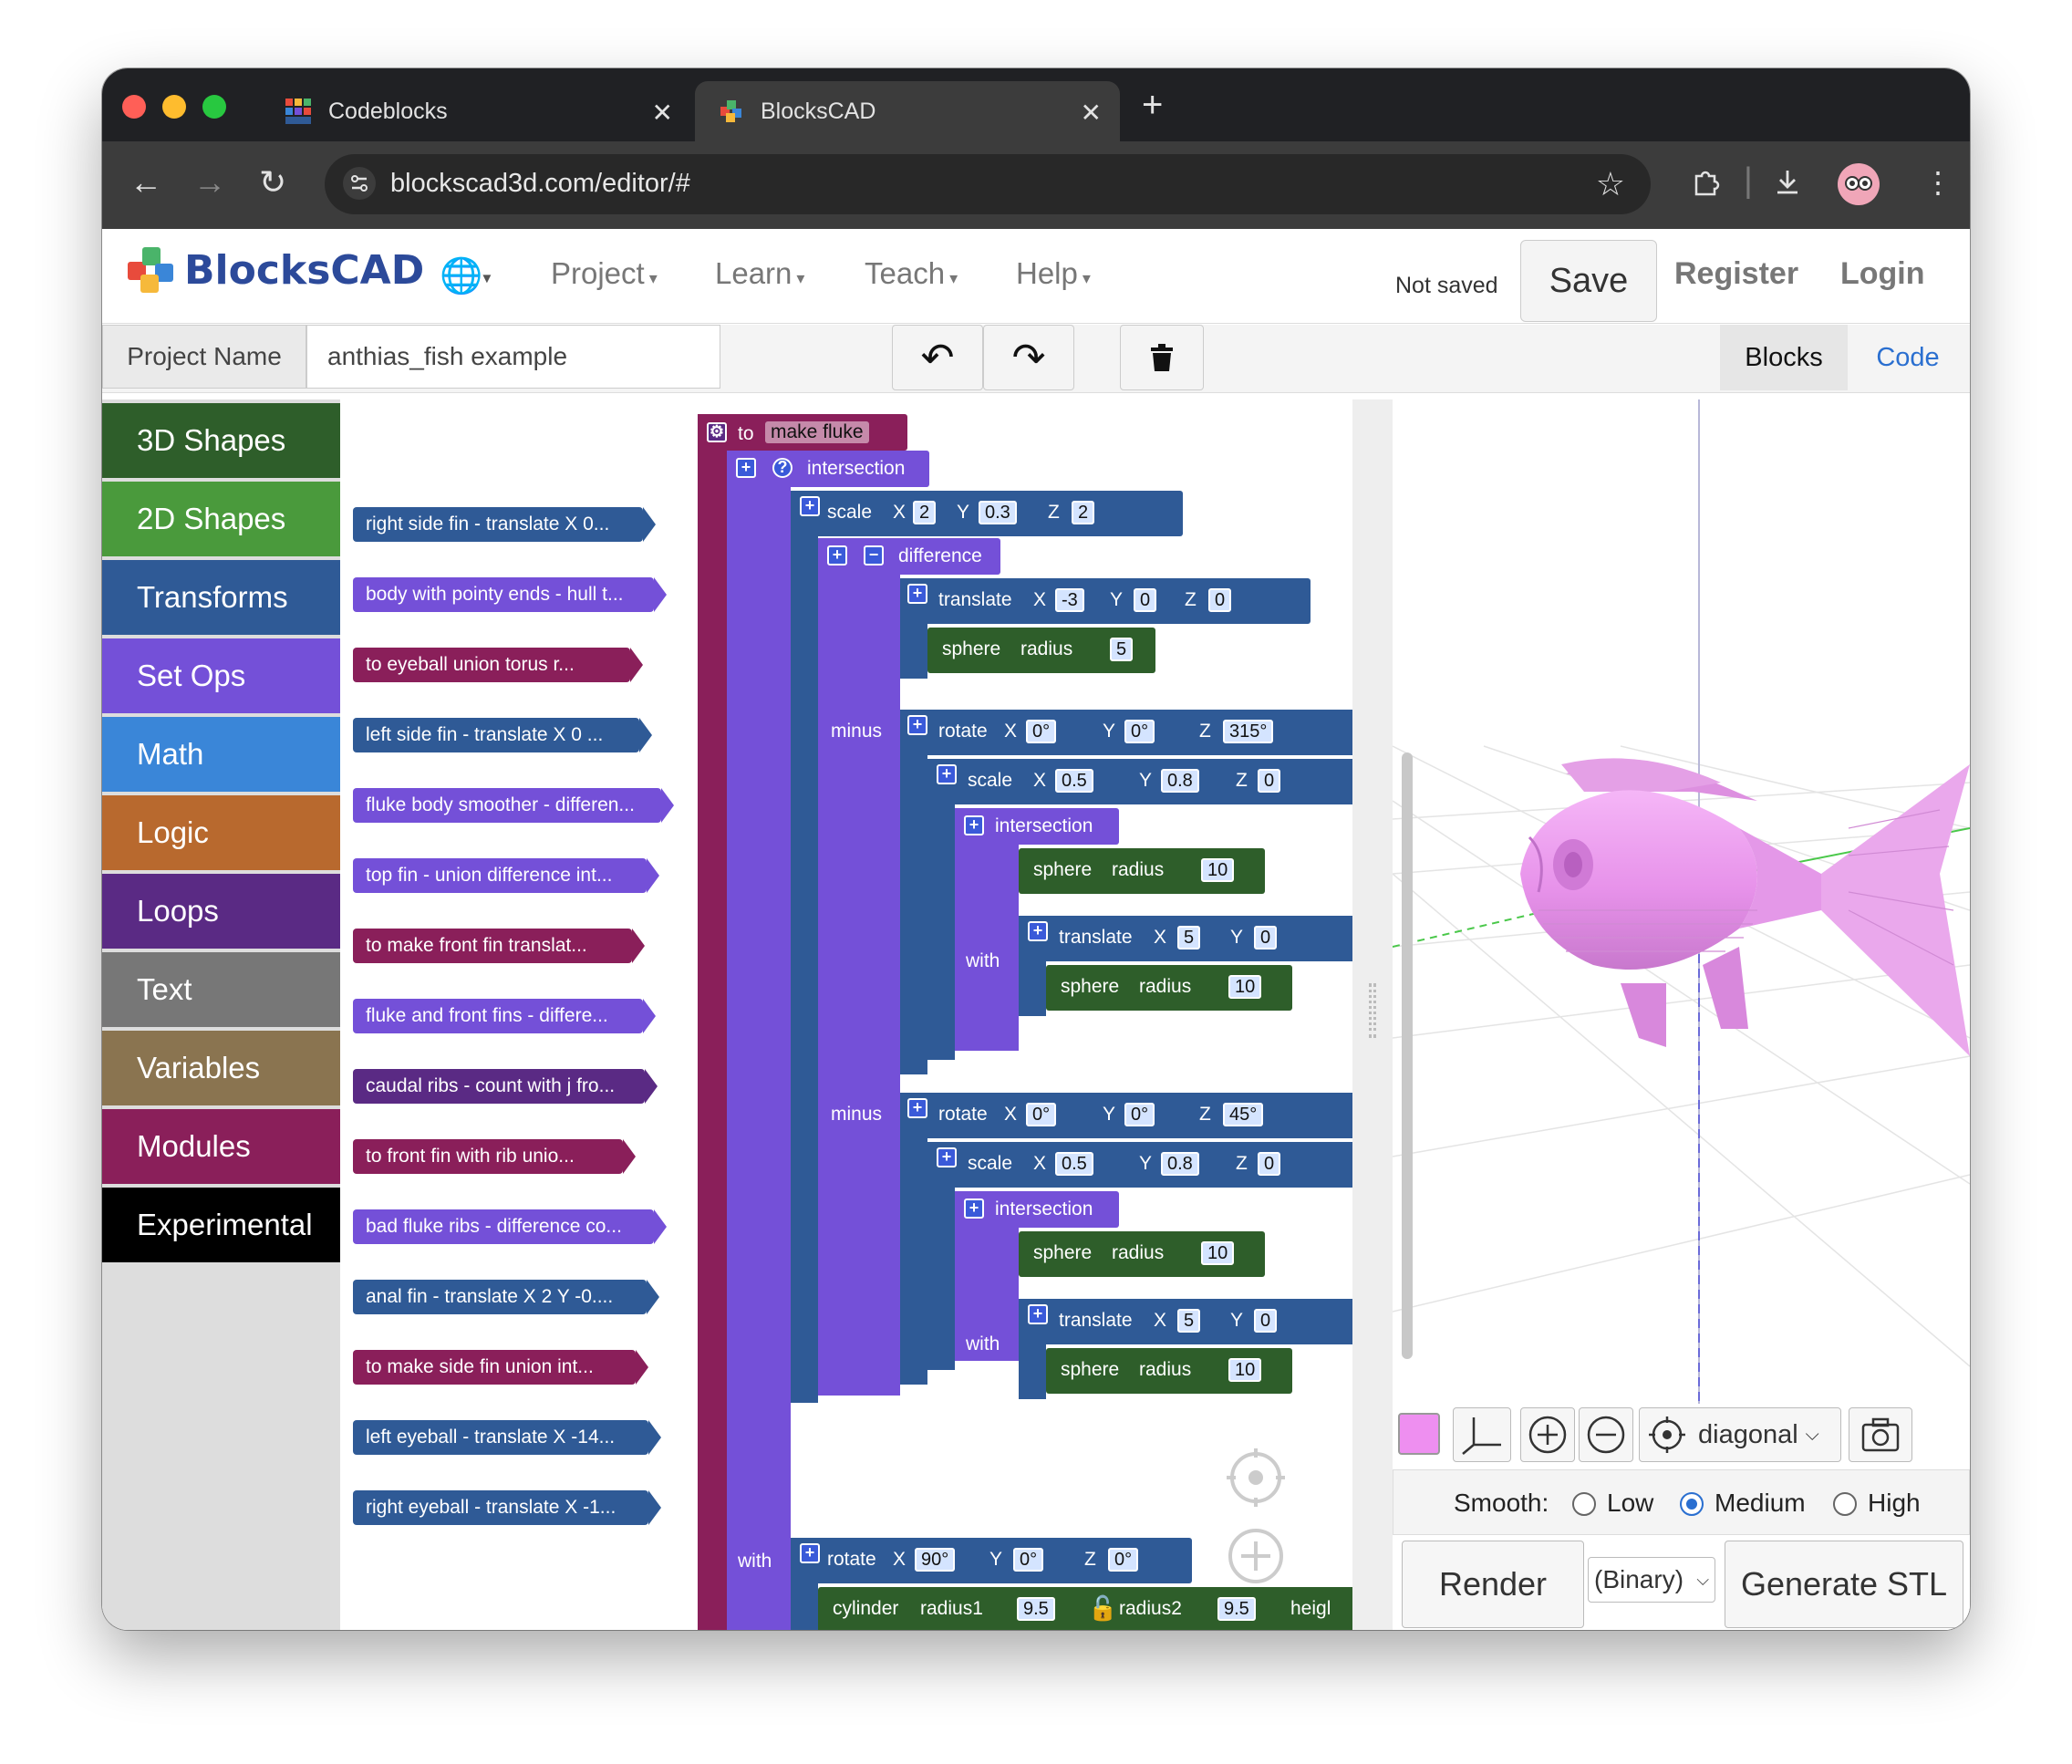 This screenshot has height=1764, width=2072. What do you see at coordinates (1705, 185) in the screenshot?
I see `extensions-icon` at bounding box center [1705, 185].